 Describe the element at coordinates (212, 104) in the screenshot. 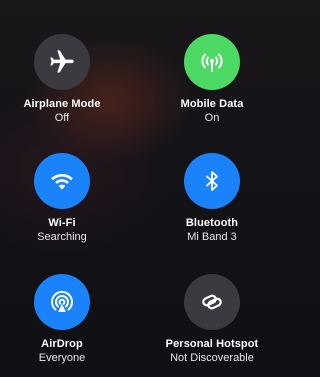

I see `mobile-data-label: Mobile Data` at that location.